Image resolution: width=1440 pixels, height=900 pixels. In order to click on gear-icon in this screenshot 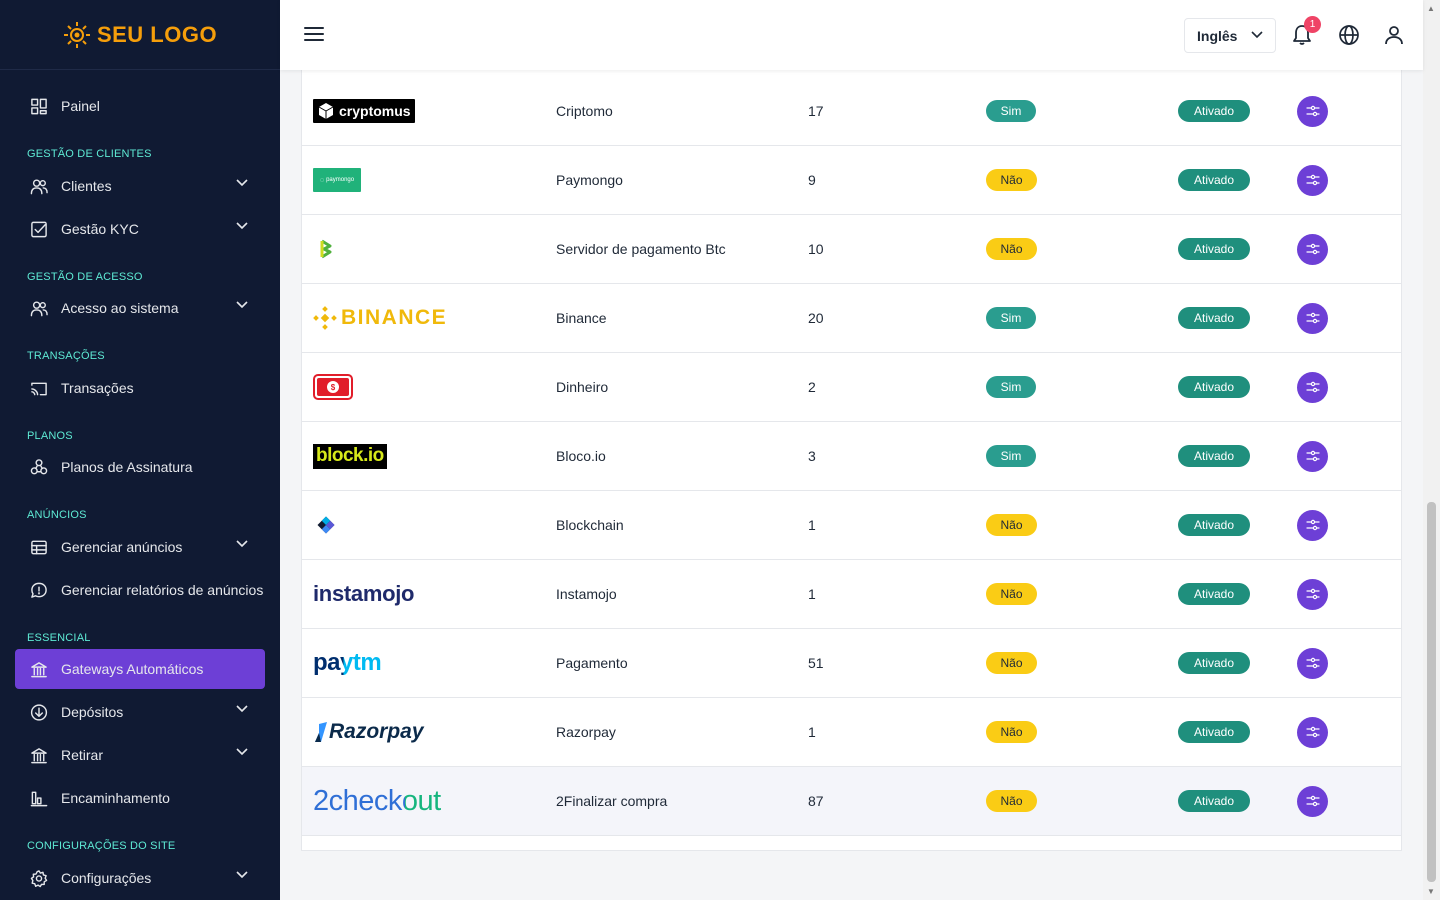, I will do `click(39, 878)`.